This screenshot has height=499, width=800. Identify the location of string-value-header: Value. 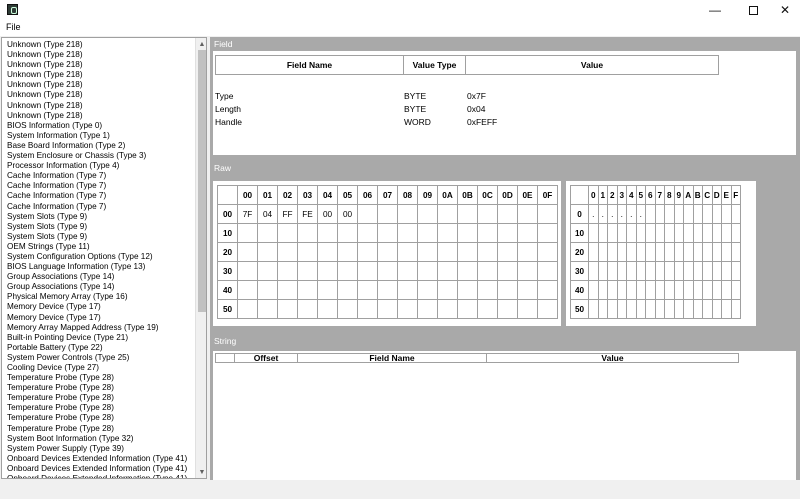
(612, 358).